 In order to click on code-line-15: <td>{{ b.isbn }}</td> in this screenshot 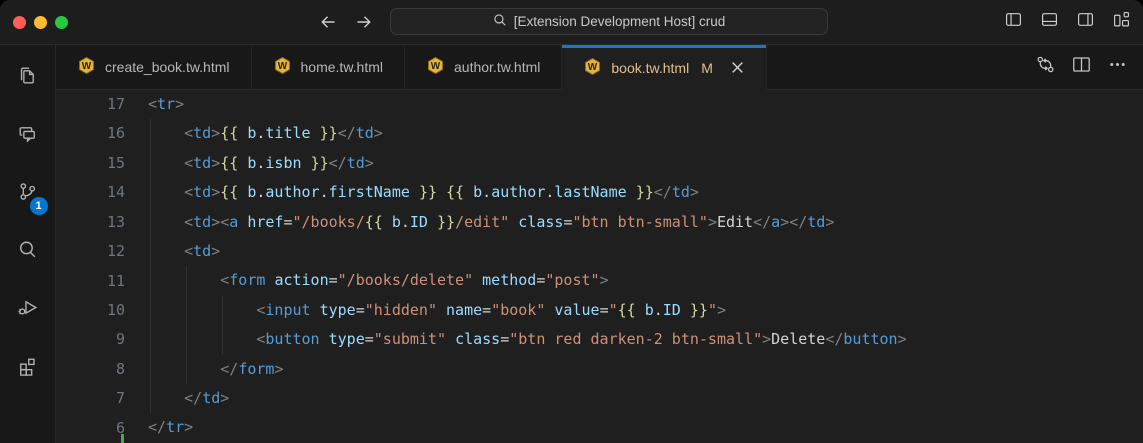, I will do `click(645, 163)`.